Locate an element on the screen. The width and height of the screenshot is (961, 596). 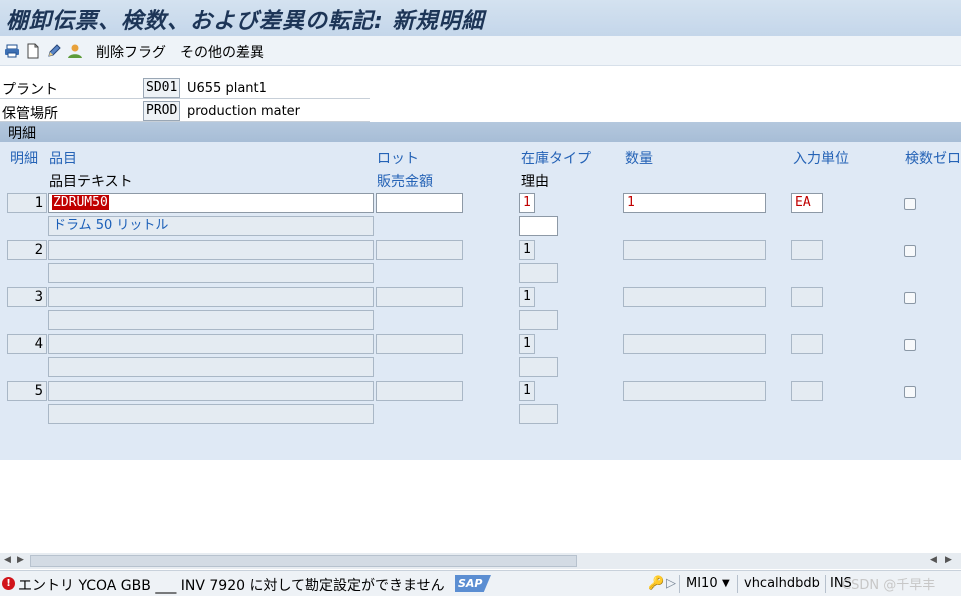
row-3-quantity-input is located at coordinates (694, 297).